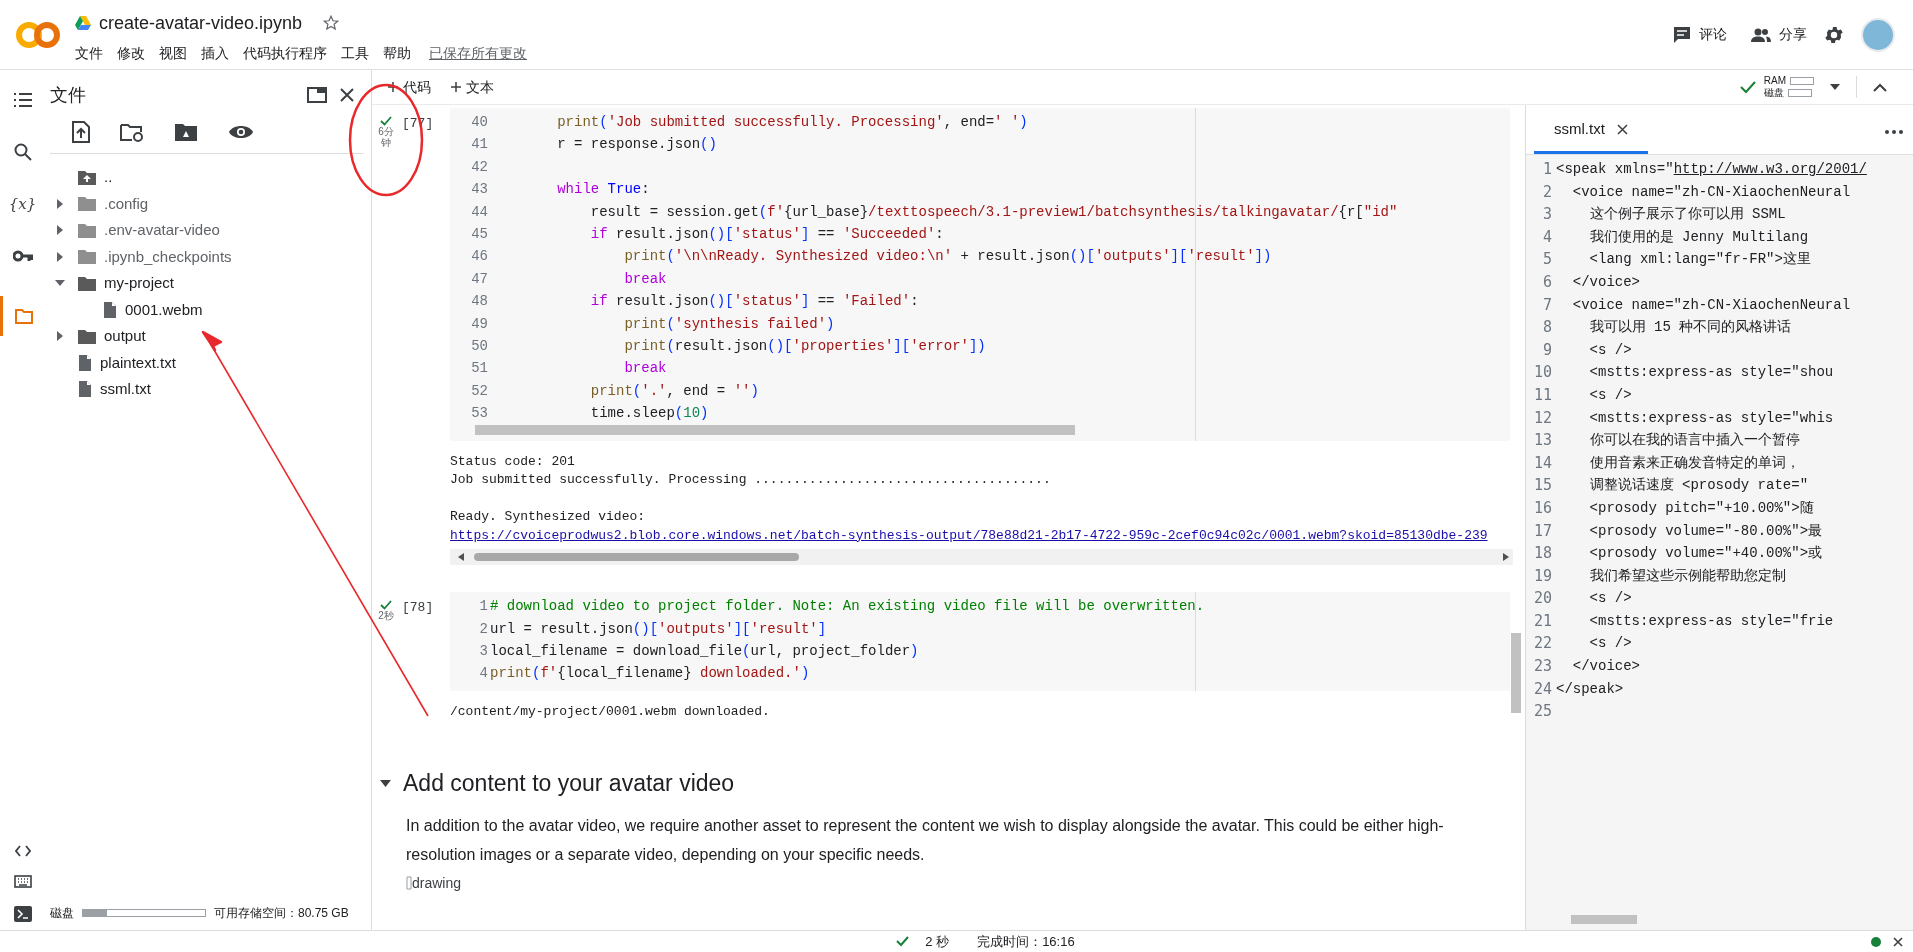 This screenshot has width=1913, height=952. What do you see at coordinates (81, 131) in the screenshot?
I see `upload-file-icon` at bounding box center [81, 131].